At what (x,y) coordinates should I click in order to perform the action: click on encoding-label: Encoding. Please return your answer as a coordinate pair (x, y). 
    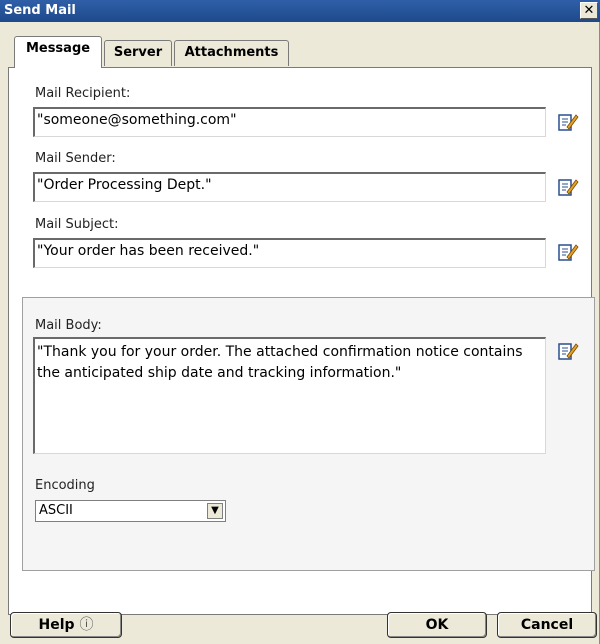
    Looking at the image, I should click on (65, 485).